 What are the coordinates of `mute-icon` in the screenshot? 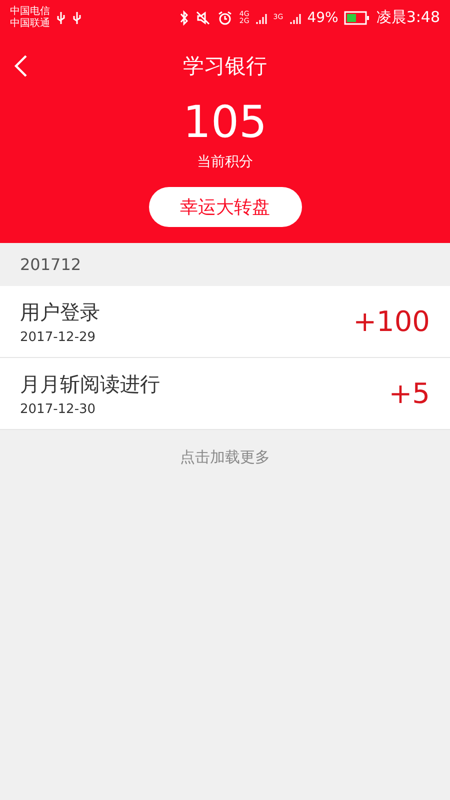 It's located at (203, 18).